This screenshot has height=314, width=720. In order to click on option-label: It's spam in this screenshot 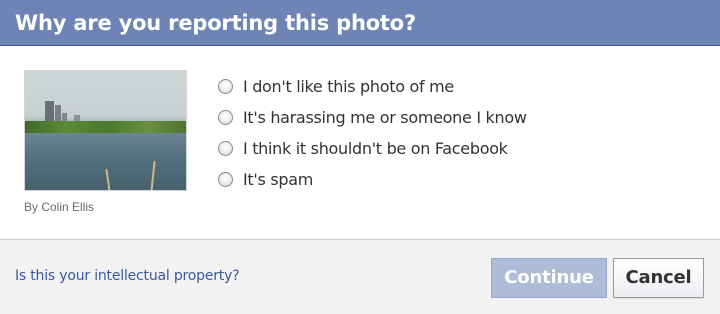, I will do `click(278, 179)`.